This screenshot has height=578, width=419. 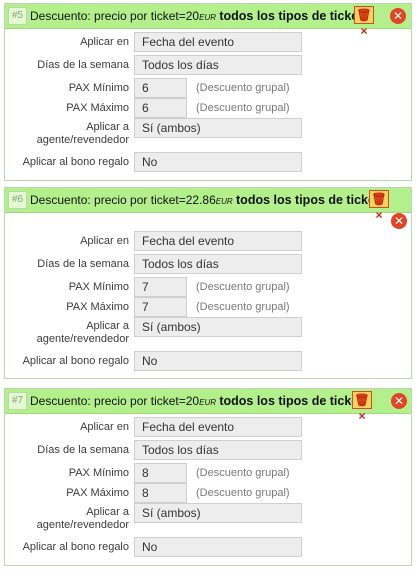 I want to click on pax-min-field: 7, so click(x=160, y=287).